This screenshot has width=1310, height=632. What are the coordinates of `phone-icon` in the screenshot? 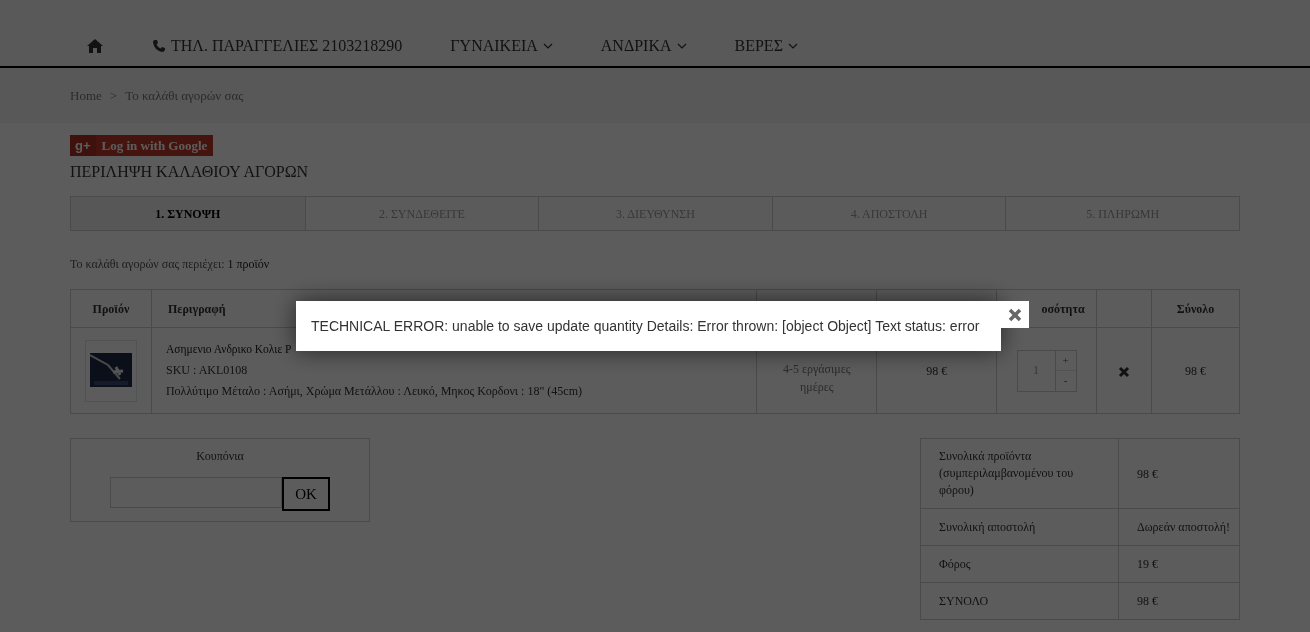 It's located at (159, 46).